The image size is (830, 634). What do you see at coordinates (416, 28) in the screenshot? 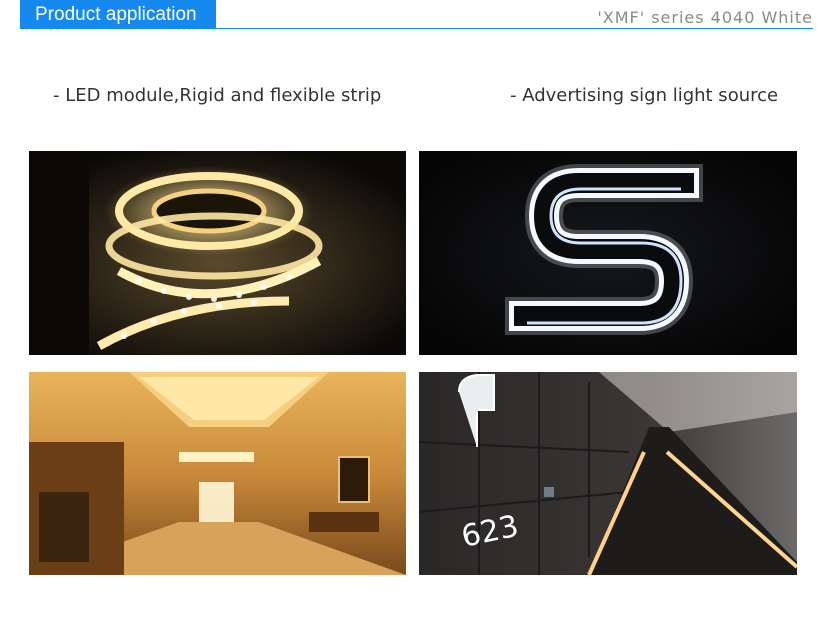
I see `header-divider` at bounding box center [416, 28].